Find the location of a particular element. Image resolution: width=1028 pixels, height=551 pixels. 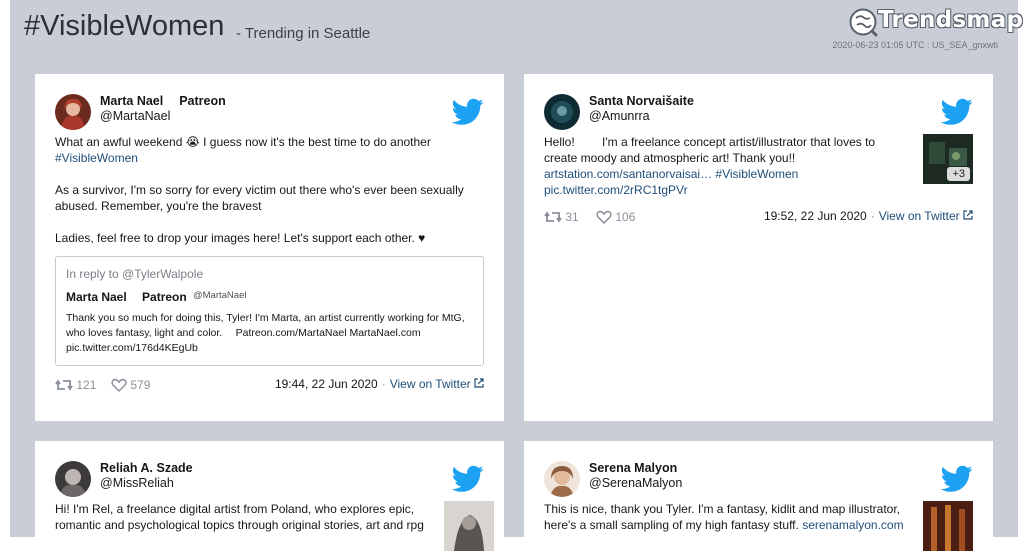

retweet-count: 31 is located at coordinates (561, 217).